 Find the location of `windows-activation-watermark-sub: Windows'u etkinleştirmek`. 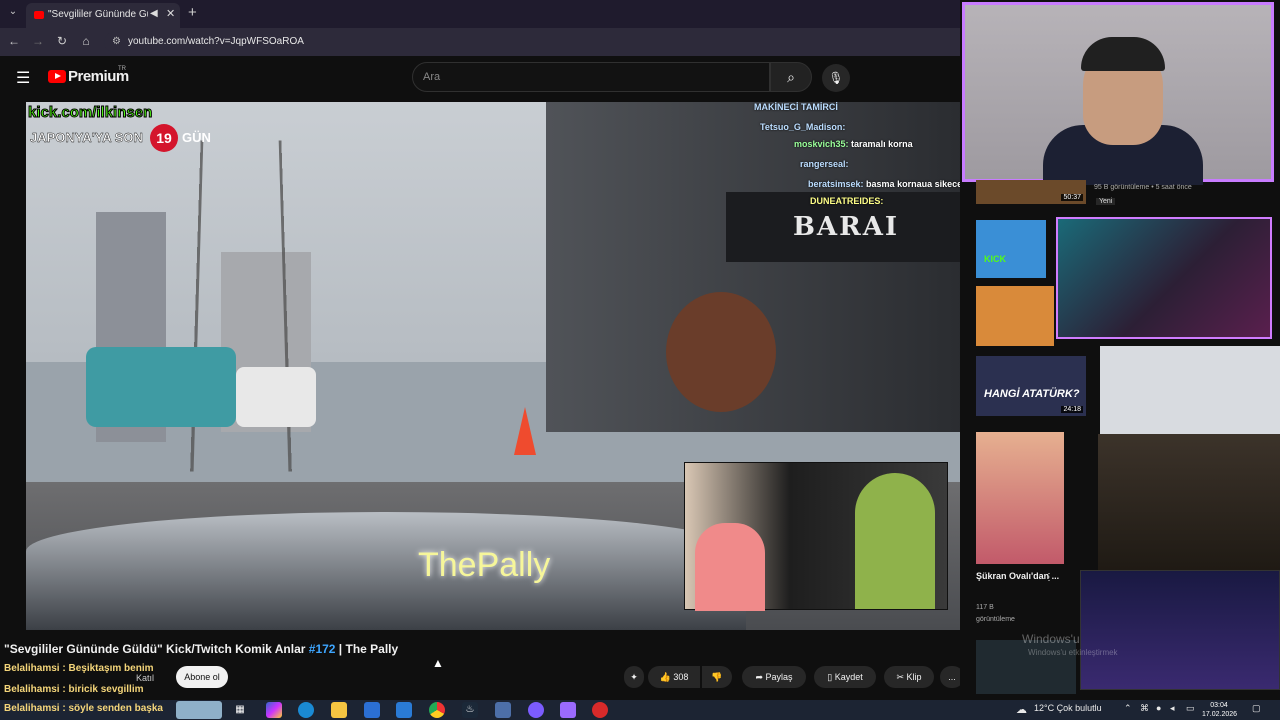

windows-activation-watermark-sub: Windows'u etkinleştirmek is located at coordinates (1073, 652).